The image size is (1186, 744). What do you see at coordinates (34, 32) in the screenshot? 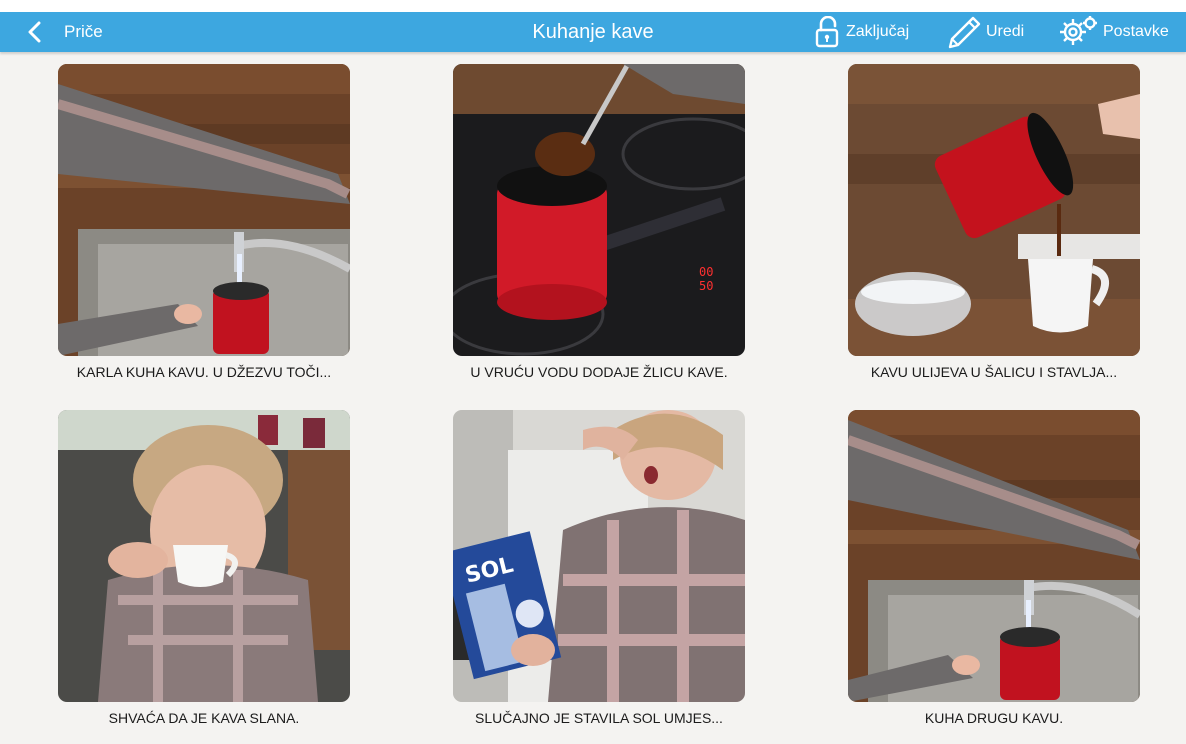
I see `chevron-left-icon` at bounding box center [34, 32].